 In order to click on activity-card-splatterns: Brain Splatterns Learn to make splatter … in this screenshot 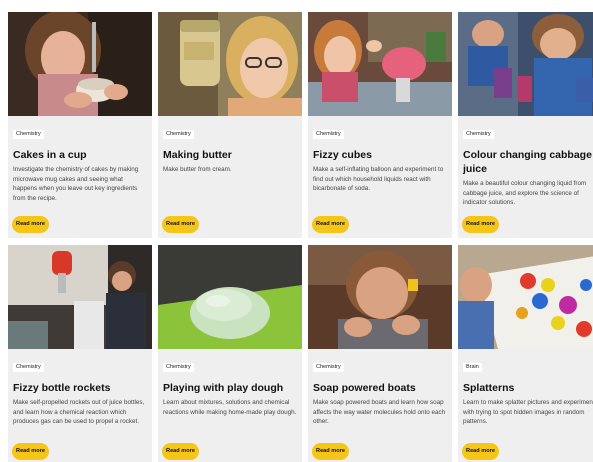, I will do `click(525, 353)`.